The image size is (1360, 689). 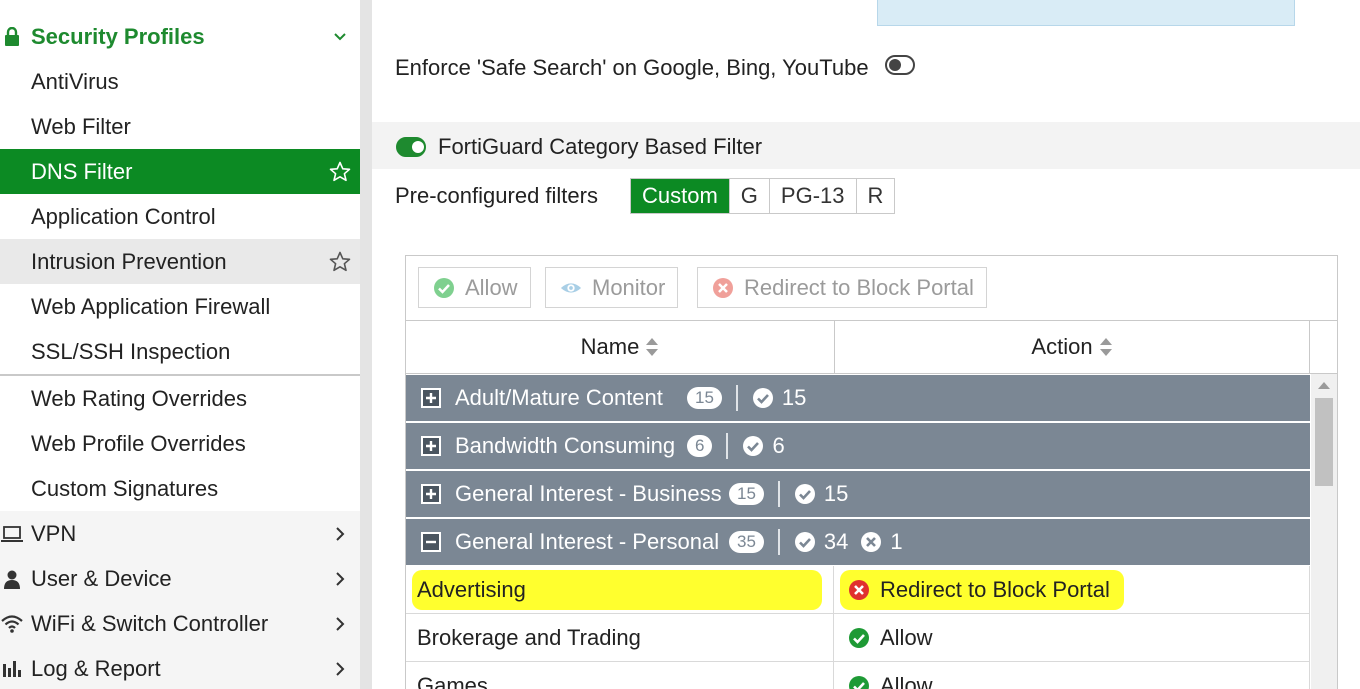 What do you see at coordinates (737, 446) in the screenshot?
I see `group-counts: 6 6` at bounding box center [737, 446].